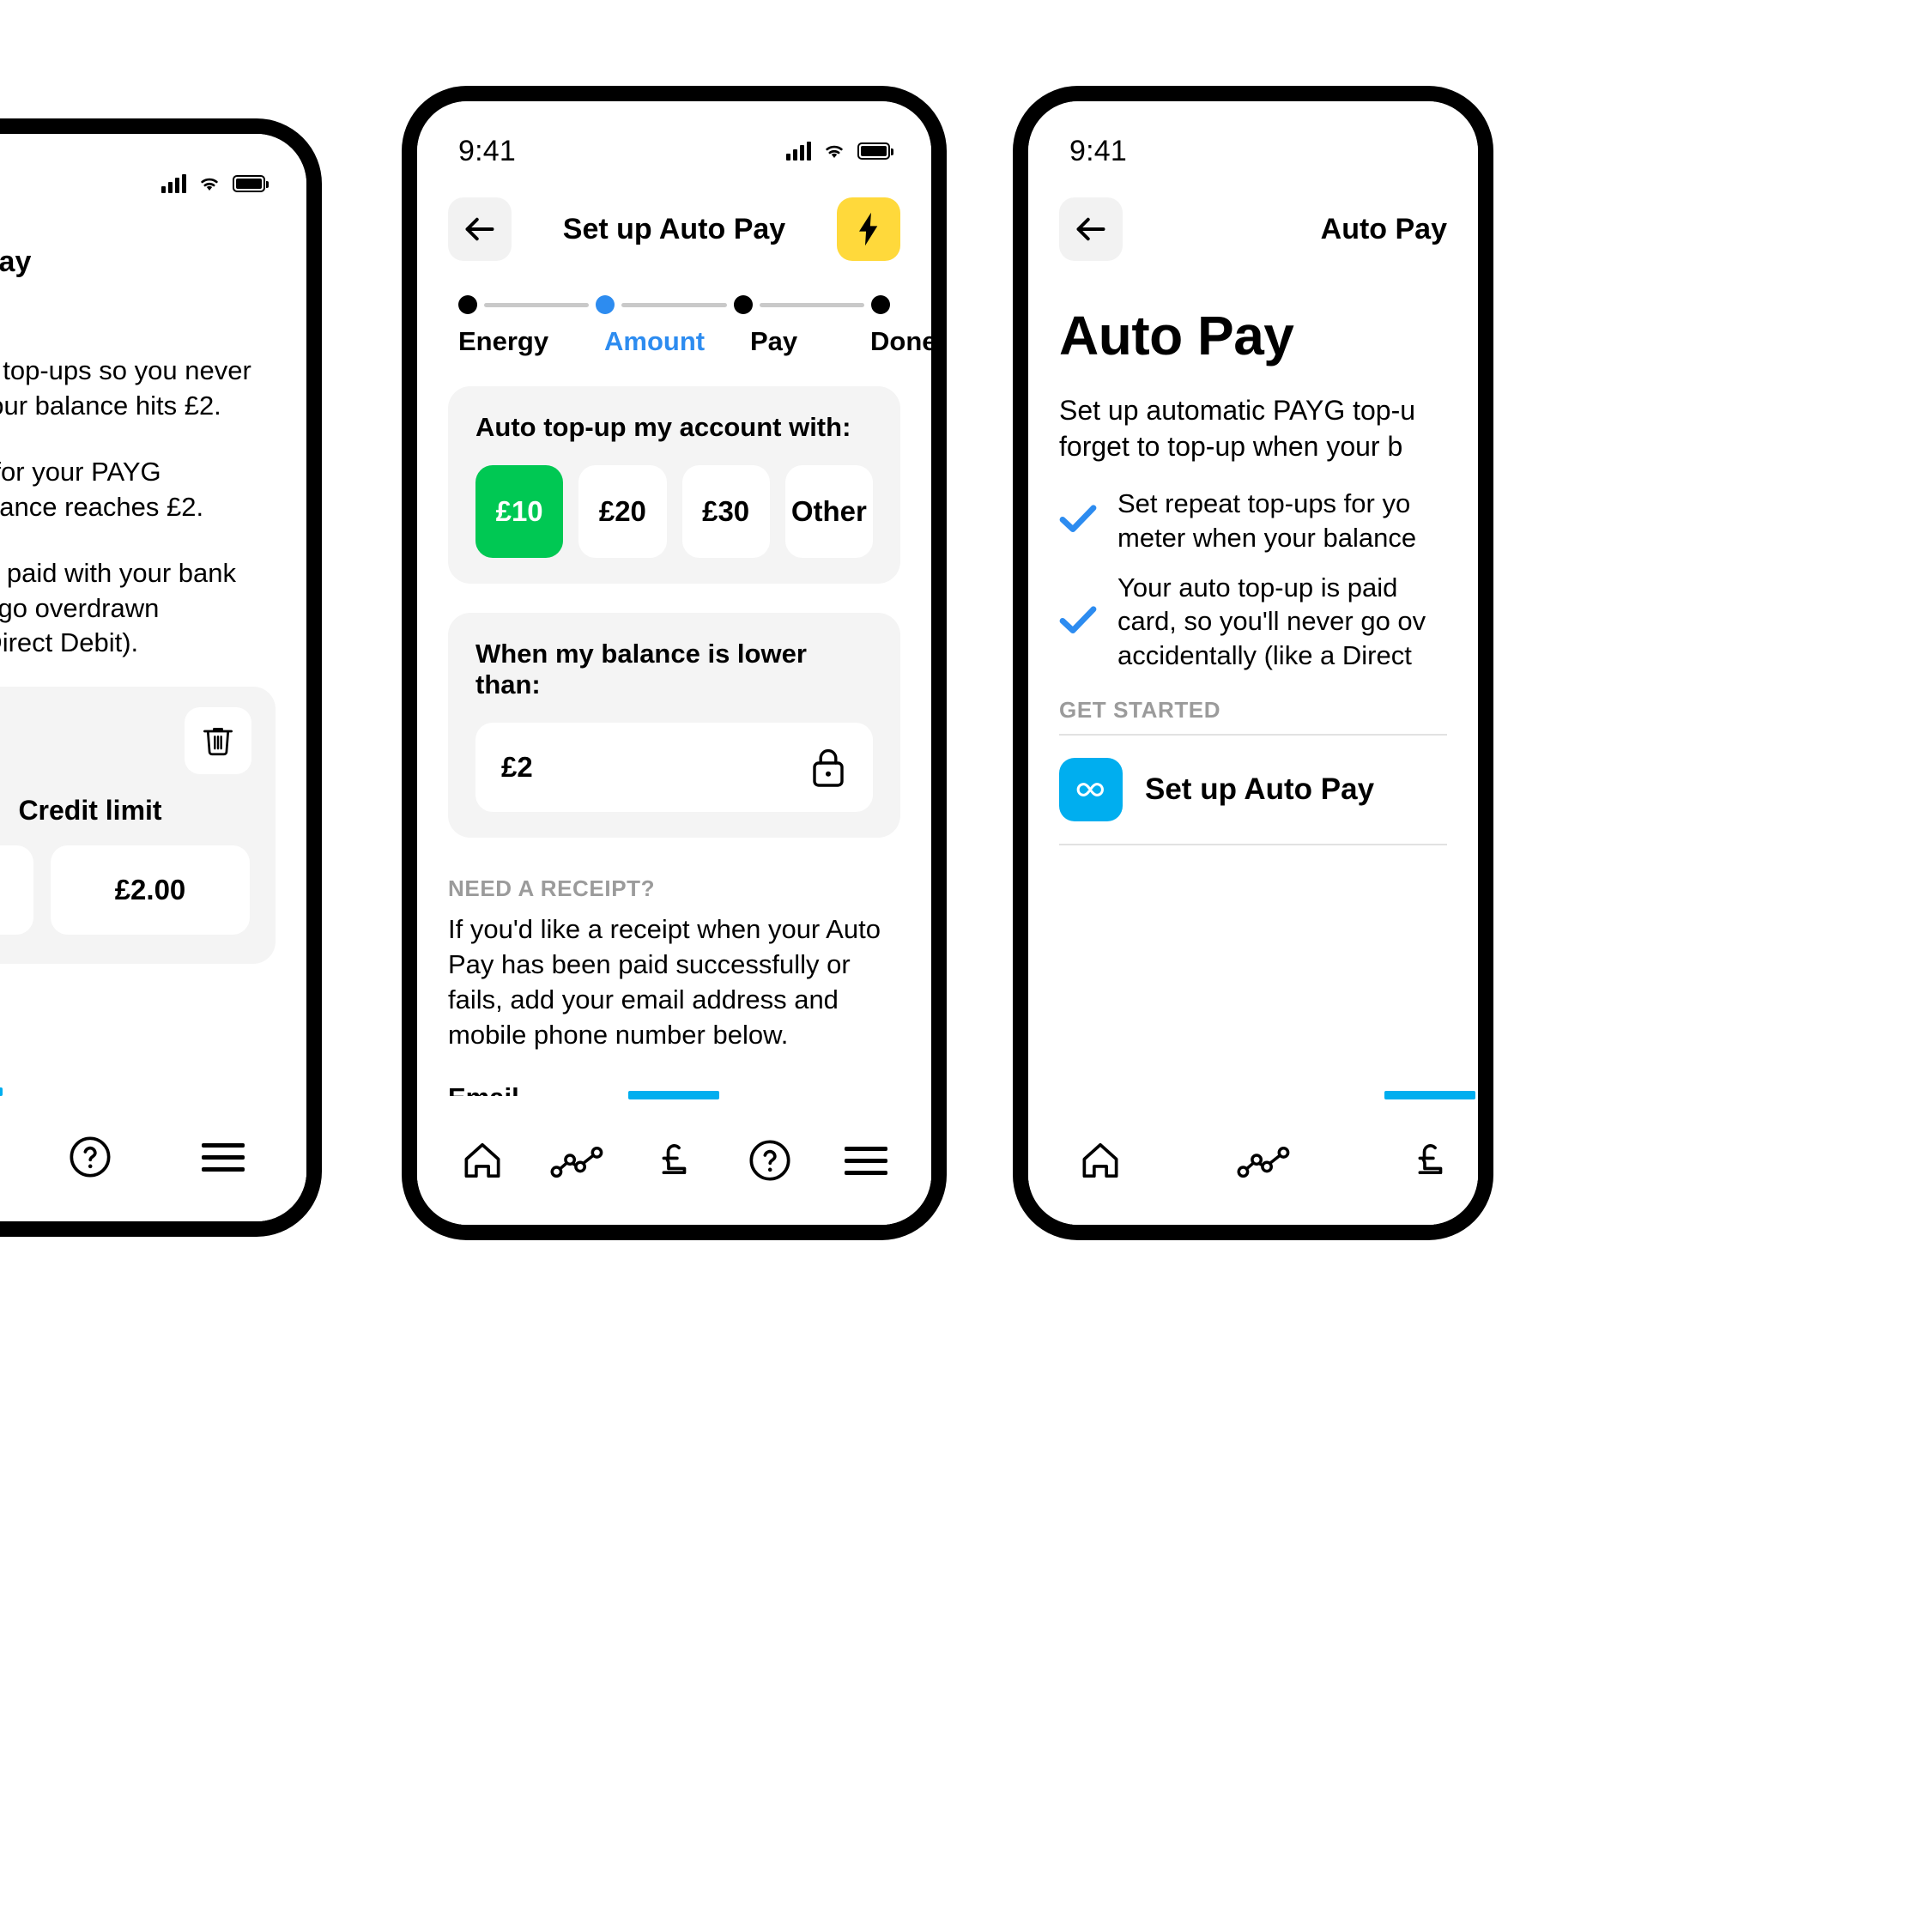 This screenshot has width=1932, height=1932. I want to click on amount-options: £10 £20 £30 Other, so click(674, 512).